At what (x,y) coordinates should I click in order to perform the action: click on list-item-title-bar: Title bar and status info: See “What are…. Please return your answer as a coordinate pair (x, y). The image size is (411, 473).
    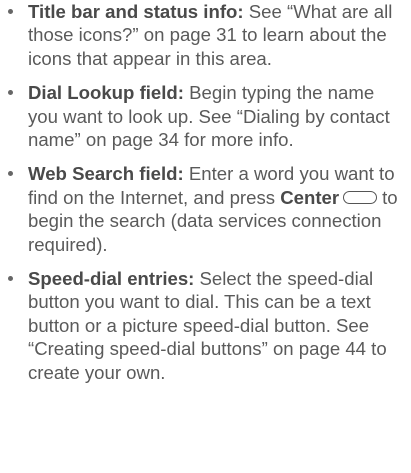
    Looking at the image, I should click on (205, 35).